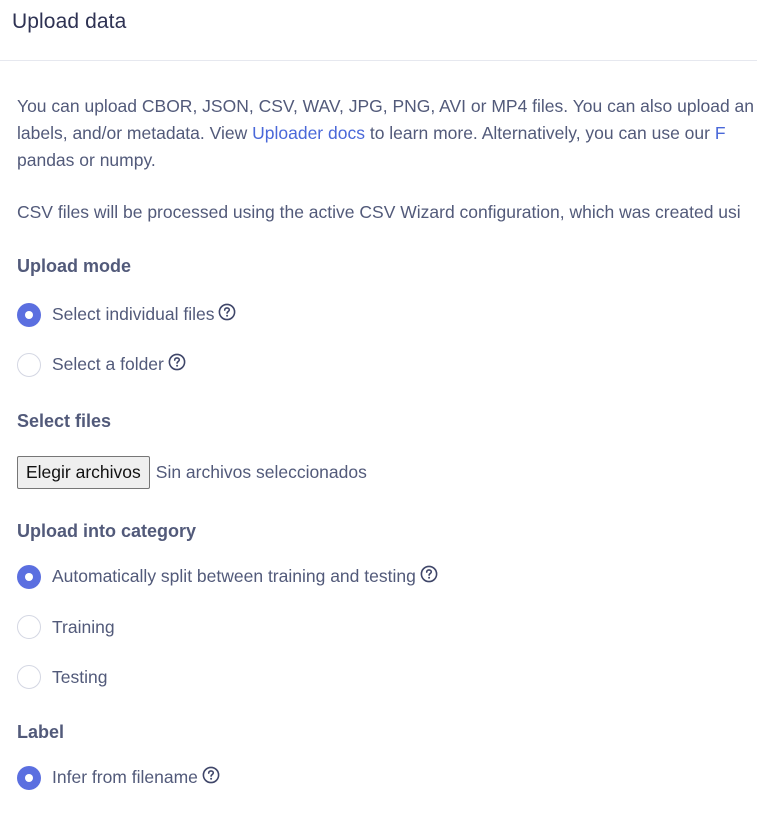  I want to click on choose-files-button: Elegir archivos, so click(83, 472).